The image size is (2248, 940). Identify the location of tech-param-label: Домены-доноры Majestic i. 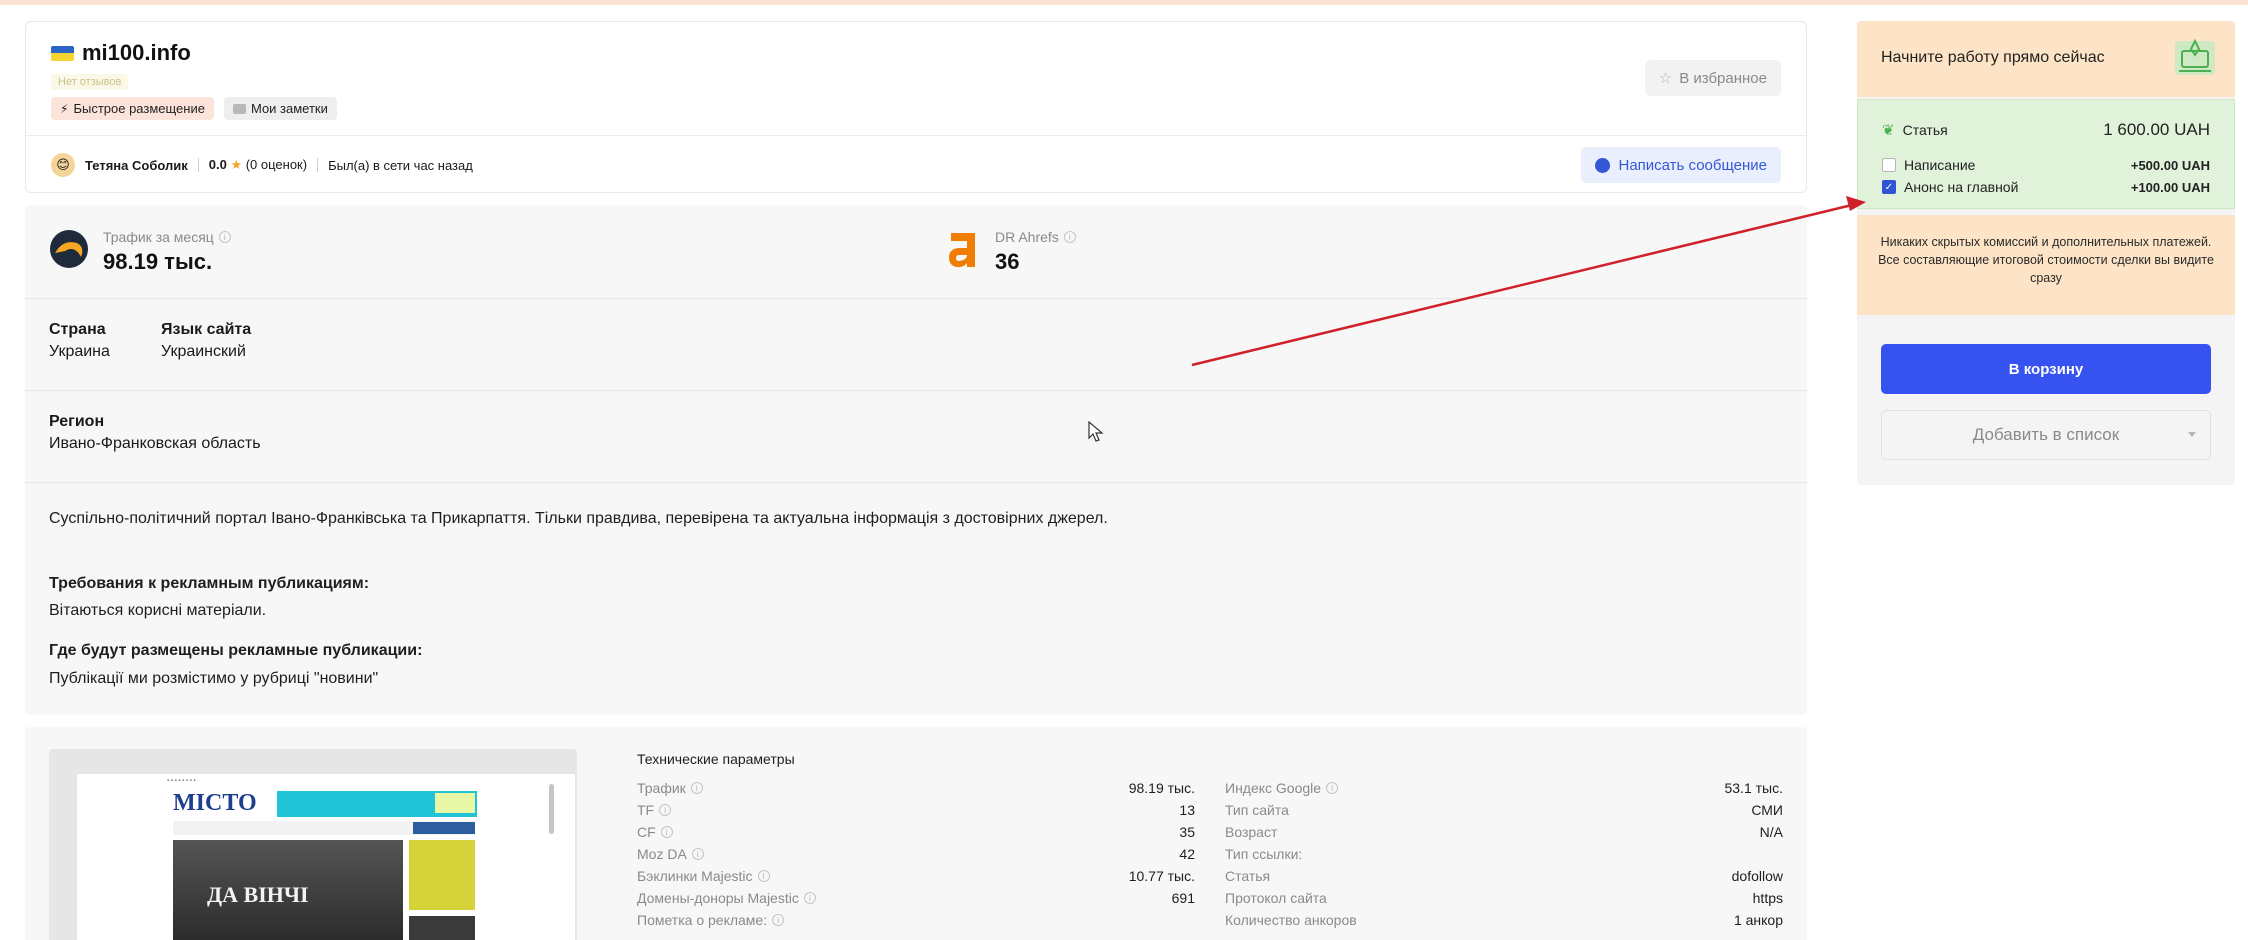
(726, 898).